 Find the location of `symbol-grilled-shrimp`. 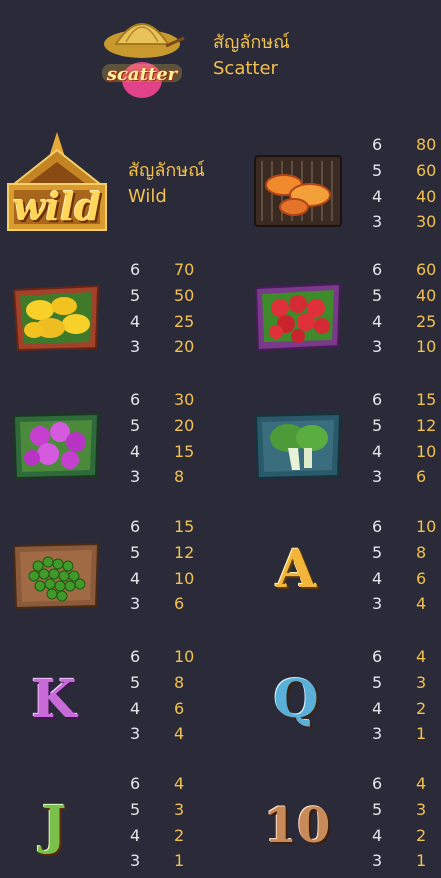

symbol-grilled-shrimp is located at coordinates (298, 191).